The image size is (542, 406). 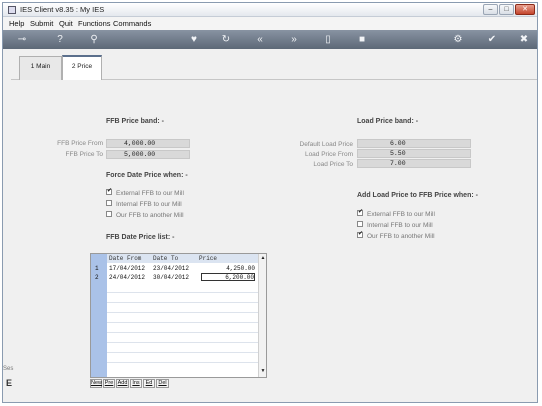 I want to click on ffb-price-to-field: 5,000.00, so click(x=148, y=154).